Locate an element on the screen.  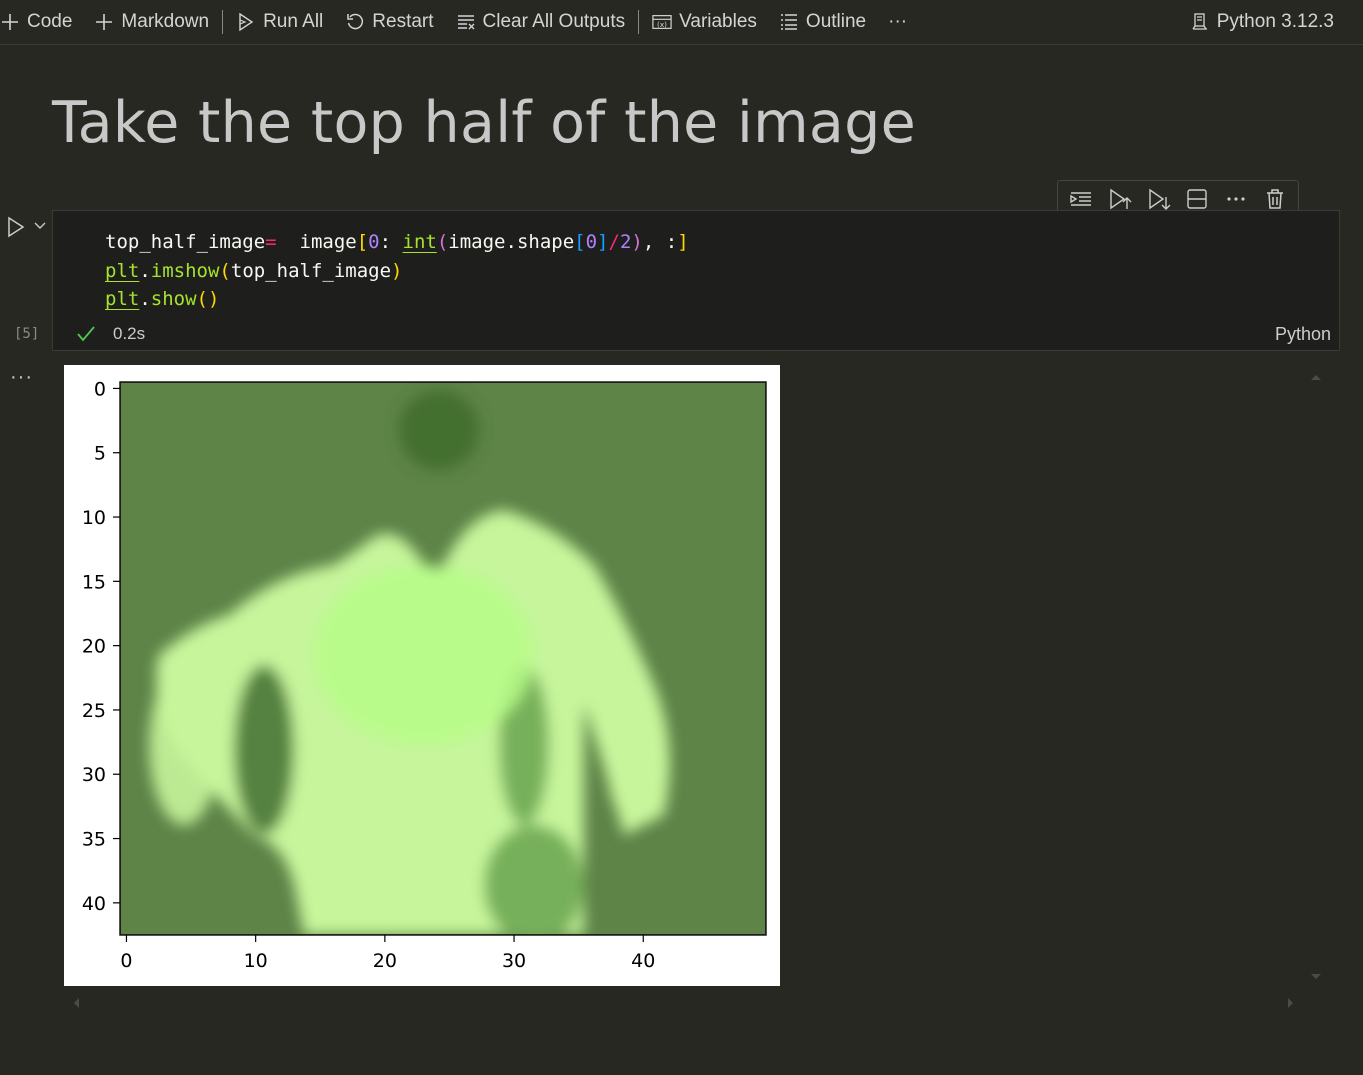
y-tick-label: 0 is located at coordinates (100, 389).